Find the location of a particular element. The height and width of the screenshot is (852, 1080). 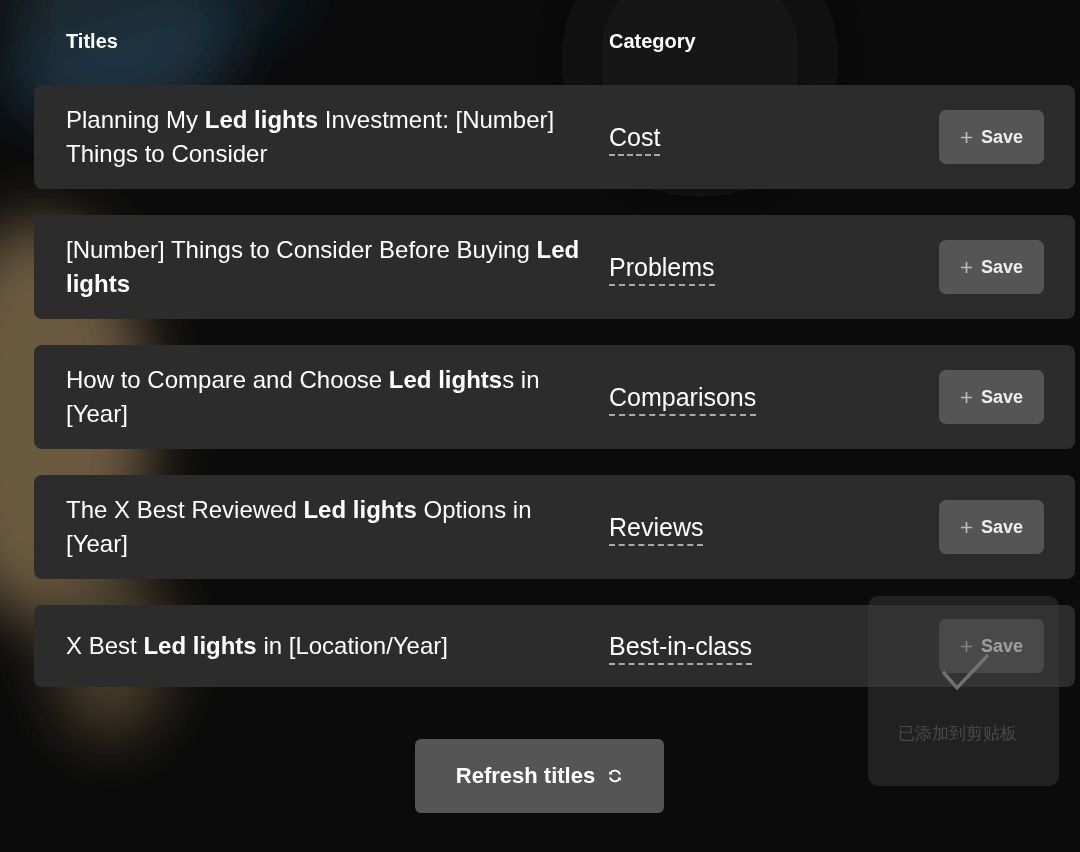

category-label: Cost is located at coordinates (635, 139).